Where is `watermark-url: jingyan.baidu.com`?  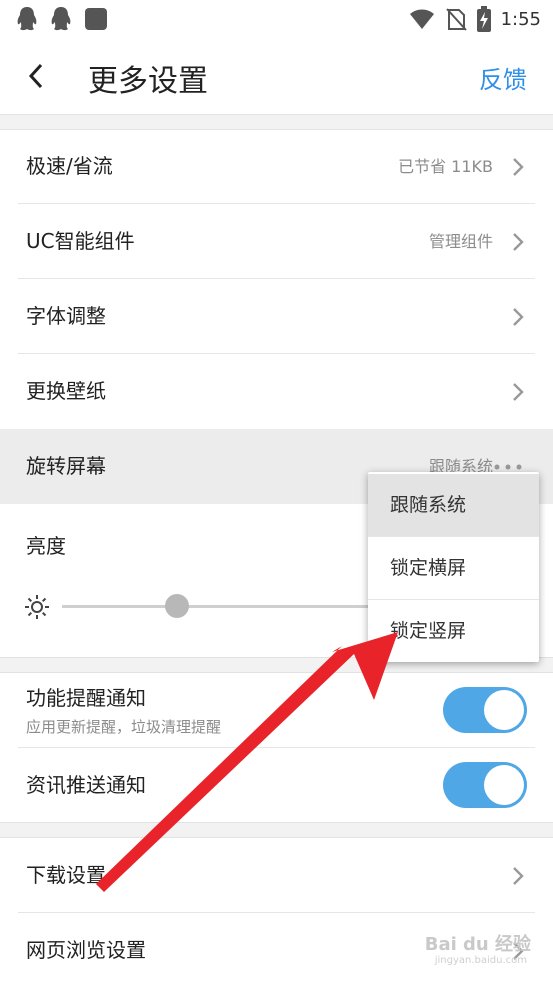
watermark-url: jingyan.baidu.com is located at coordinates (480, 960).